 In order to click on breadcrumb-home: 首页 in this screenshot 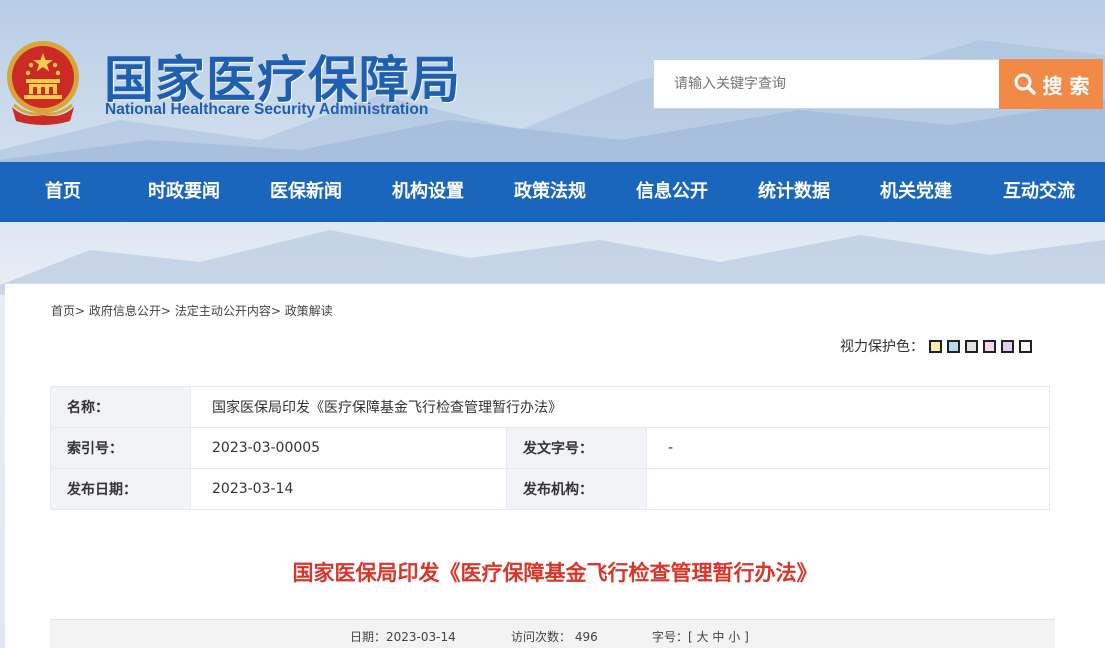, I will do `click(63, 311)`.